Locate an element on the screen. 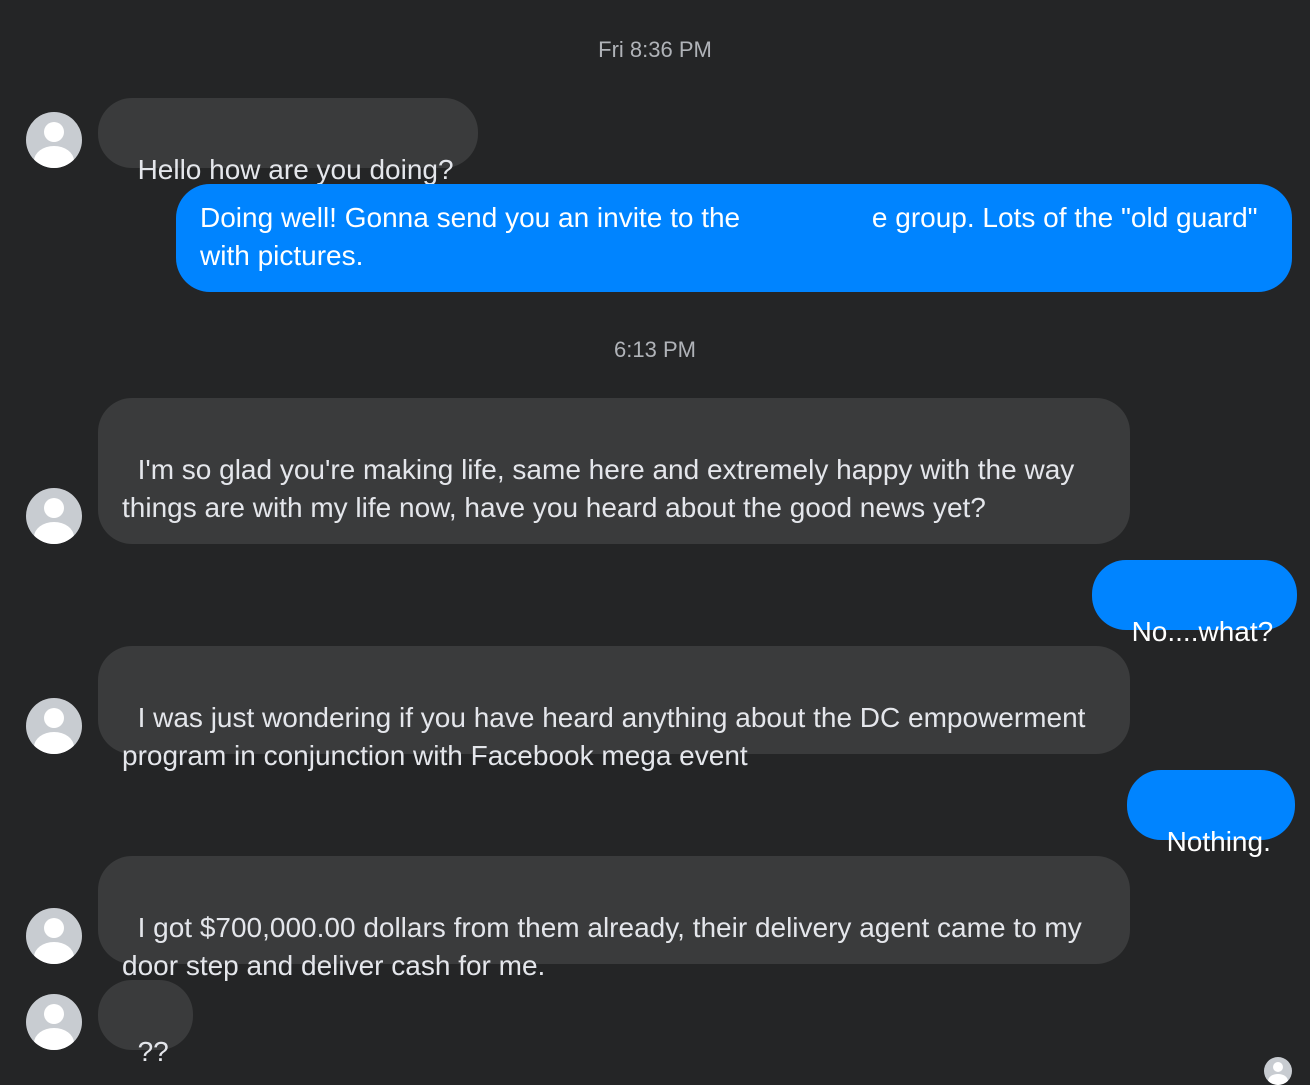  read-receipt-avatar-icon is located at coordinates (1278, 1071).